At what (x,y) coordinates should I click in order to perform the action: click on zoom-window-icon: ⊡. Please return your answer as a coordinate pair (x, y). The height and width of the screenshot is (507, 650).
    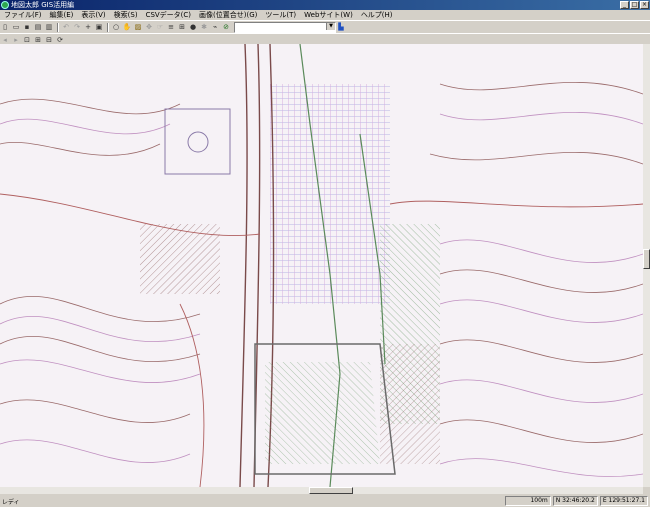
    Looking at the image, I should click on (27, 40).